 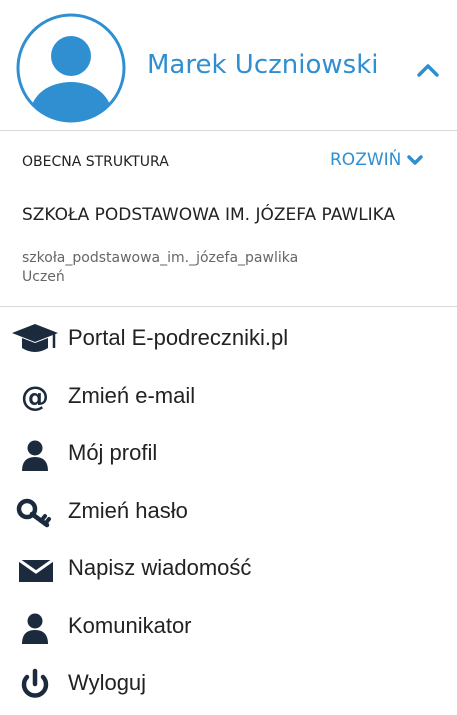 I want to click on menu-label: Wyloguj, so click(x=107, y=682).